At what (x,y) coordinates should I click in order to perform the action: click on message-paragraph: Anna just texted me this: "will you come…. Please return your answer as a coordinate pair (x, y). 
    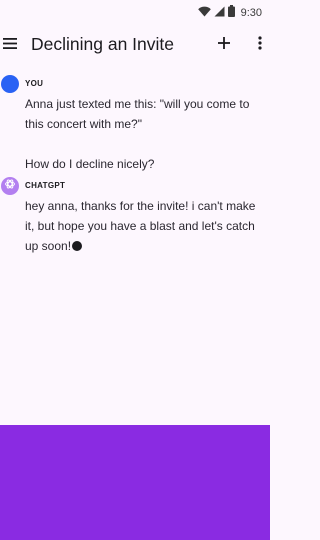
    Looking at the image, I should click on (137, 114).